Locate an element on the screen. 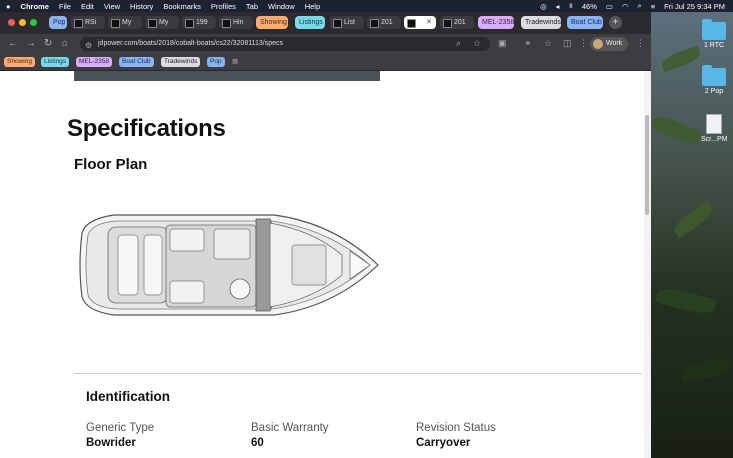 This screenshot has height=458, width=733. new-tab-button: + is located at coordinates (615, 22).